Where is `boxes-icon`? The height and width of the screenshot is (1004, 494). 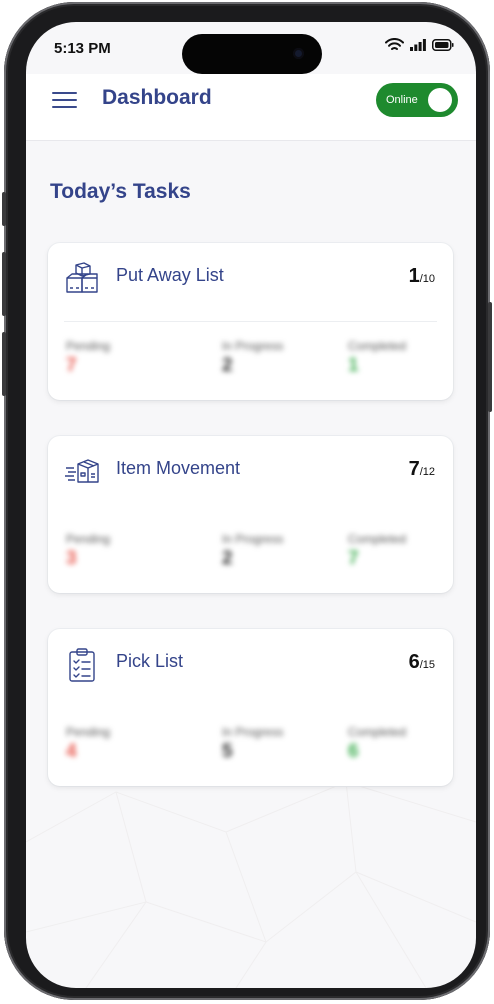 boxes-icon is located at coordinates (82, 277).